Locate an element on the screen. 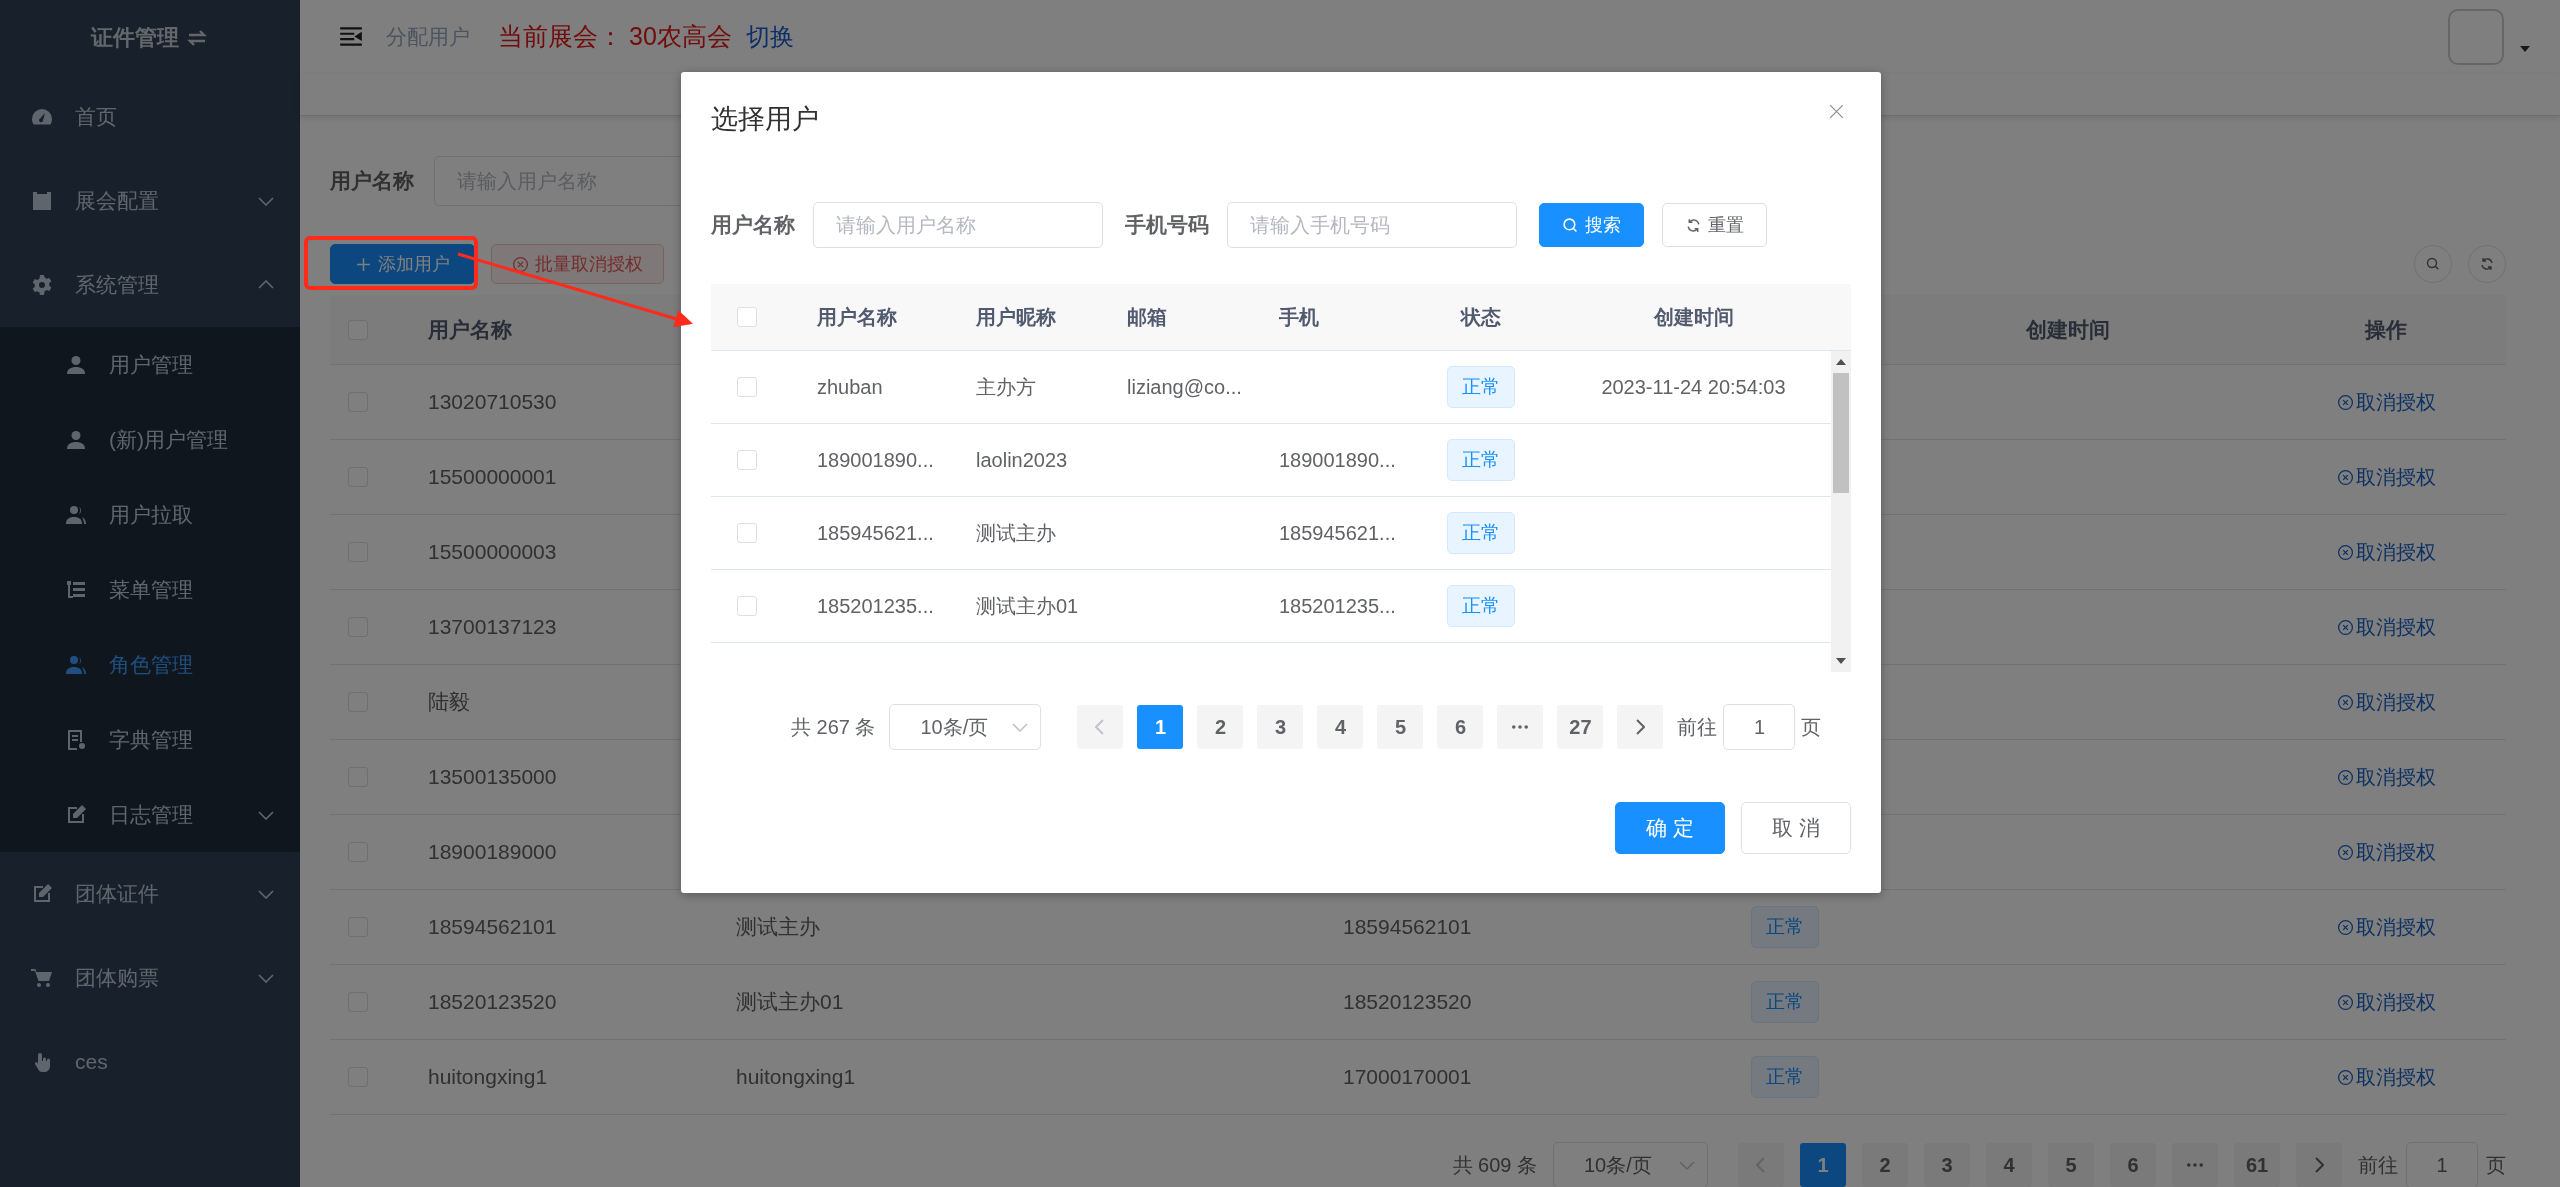 Image resolution: width=2560 pixels, height=1187 pixels. menu-item: 系统管理 is located at coordinates (150, 285).